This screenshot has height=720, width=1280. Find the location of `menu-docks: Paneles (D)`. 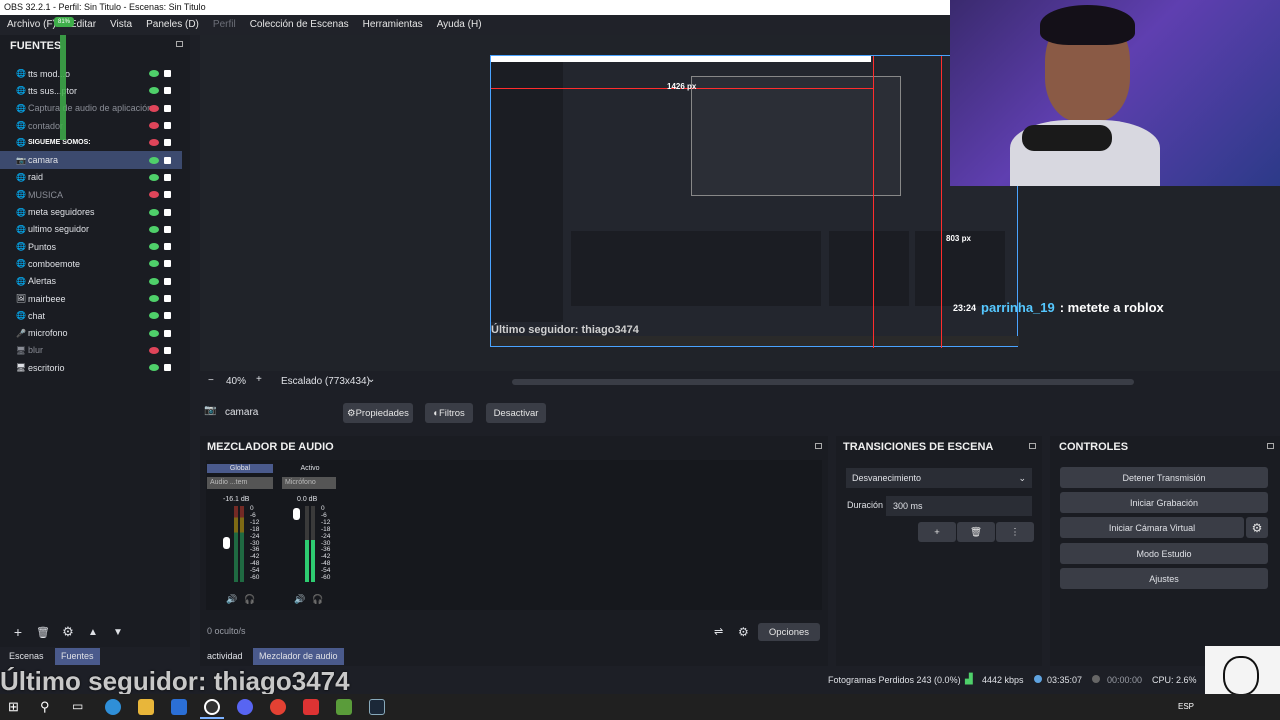

menu-docks: Paneles (D) is located at coordinates (172, 25).